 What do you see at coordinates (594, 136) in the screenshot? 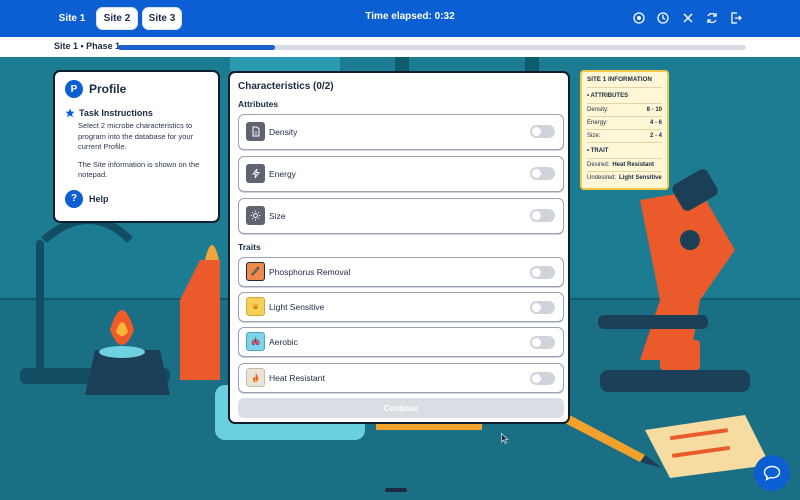
I see `site-info-label: Size:` at bounding box center [594, 136].